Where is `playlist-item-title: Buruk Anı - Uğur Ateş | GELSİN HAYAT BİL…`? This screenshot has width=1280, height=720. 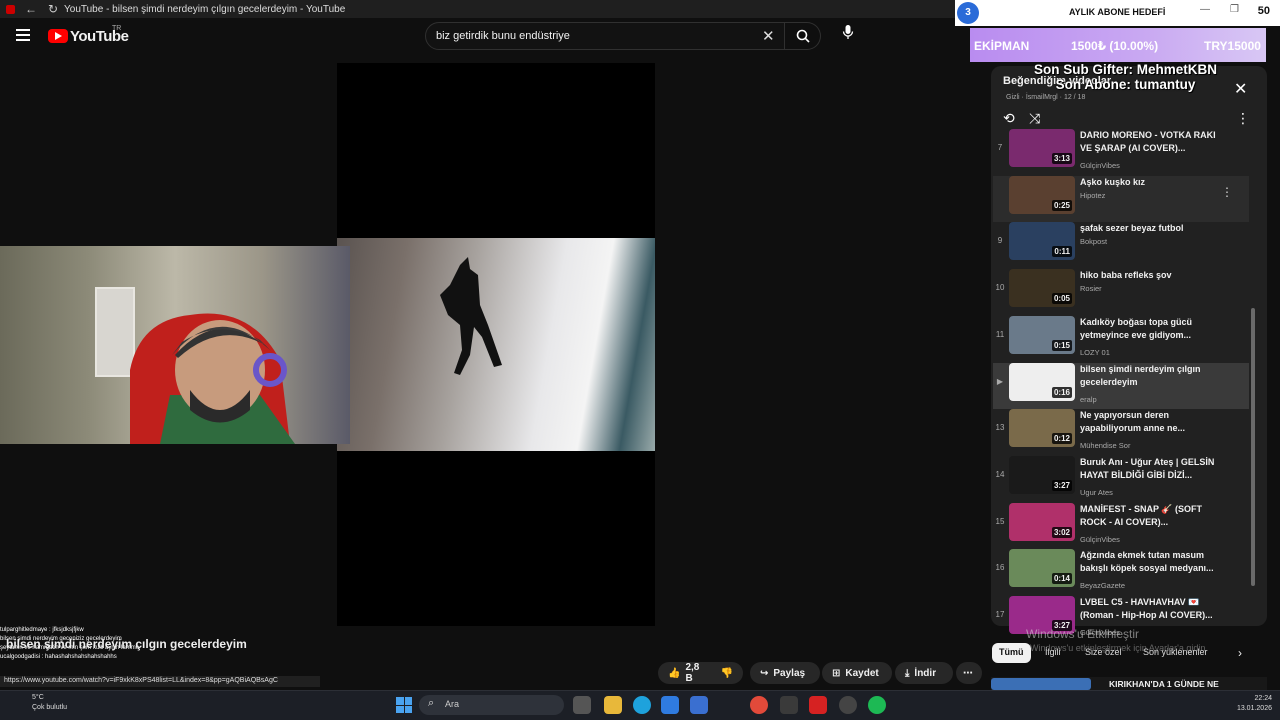 playlist-item-title: Buruk Anı - Uğur Ateş | GELSİN HAYAT BİL… is located at coordinates (1147, 468).